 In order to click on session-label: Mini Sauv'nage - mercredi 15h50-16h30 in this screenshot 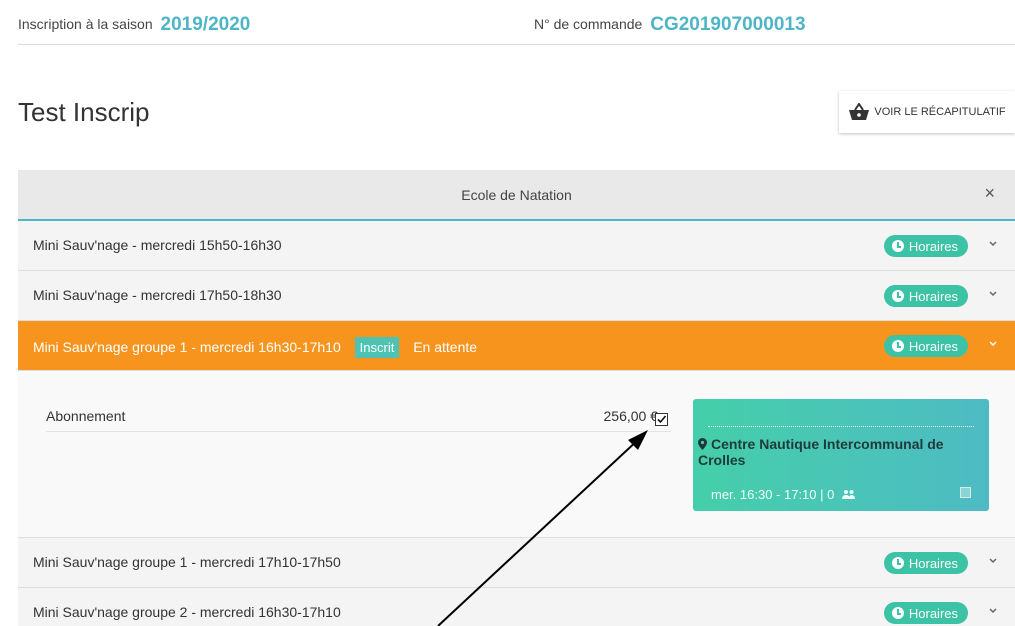, I will do `click(157, 245)`.